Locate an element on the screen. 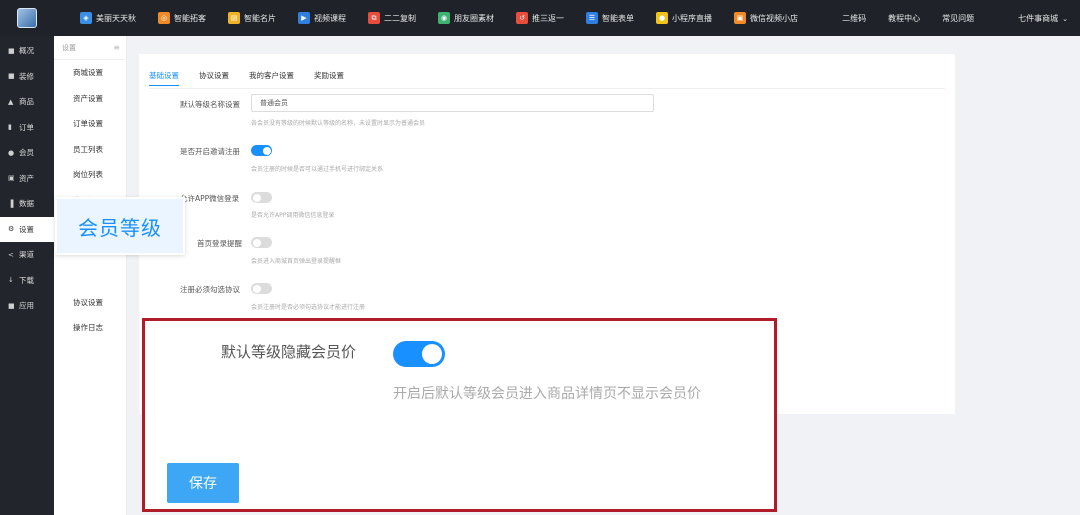 This screenshot has height=515, width=1080. default-level-label: 默认等级名称设置 is located at coordinates (210, 104).